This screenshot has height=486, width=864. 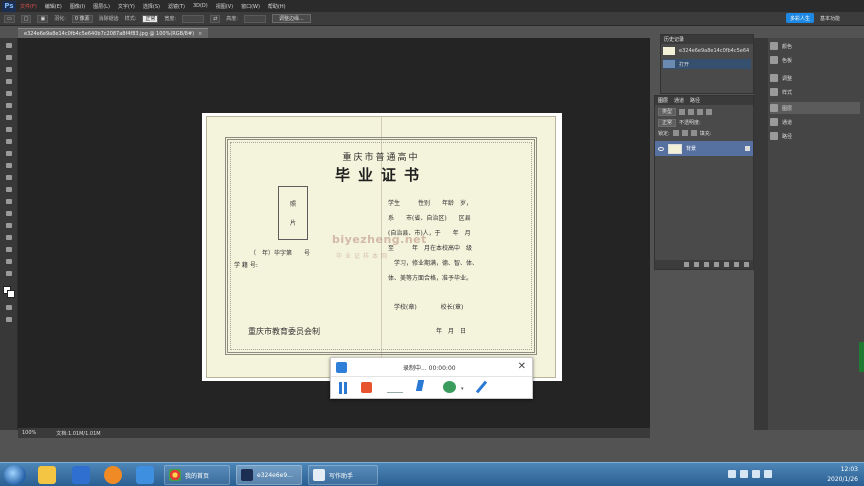 I want to click on move-tool-icon, so click(x=9, y=46).